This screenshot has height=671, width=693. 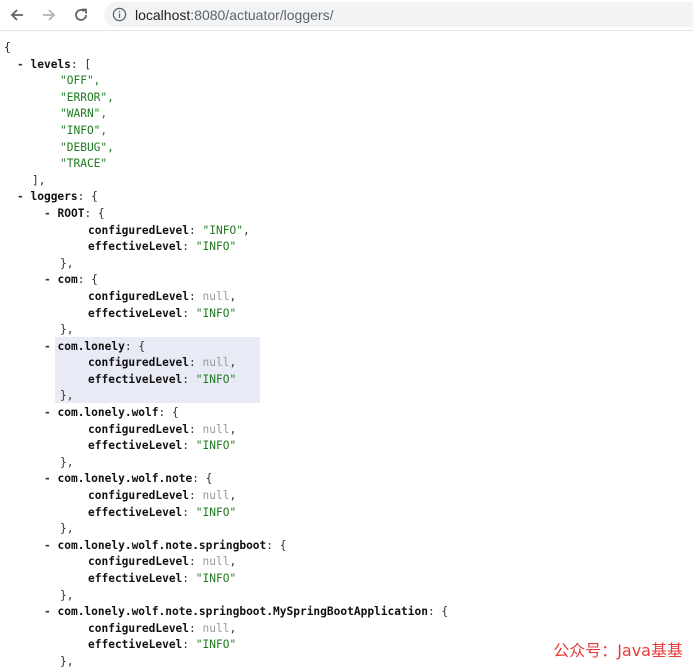 What do you see at coordinates (348, 197) in the screenshot?
I see `loggers-line: - loggers: {` at bounding box center [348, 197].